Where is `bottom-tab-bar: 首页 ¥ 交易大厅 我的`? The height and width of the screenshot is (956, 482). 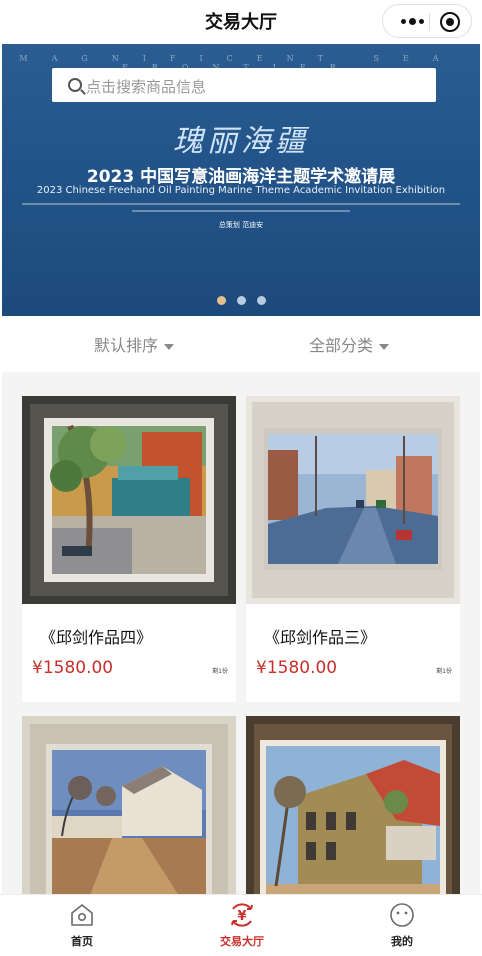
bottom-tab-bar: 首页 ¥ 交易大厅 我的 is located at coordinates (241, 925).